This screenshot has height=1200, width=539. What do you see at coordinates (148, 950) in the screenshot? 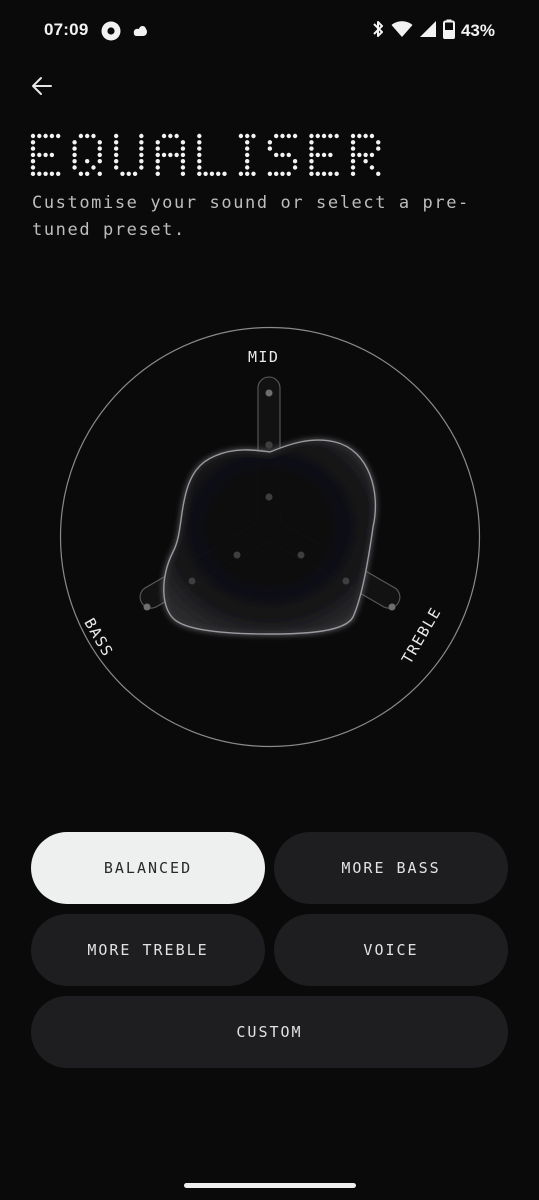
I see `preset-more-treble-button: MORE TREBLE` at bounding box center [148, 950].